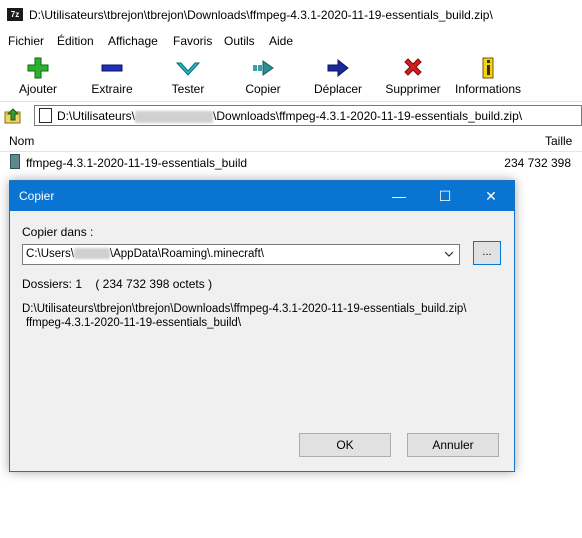 The width and height of the screenshot is (582, 538). What do you see at coordinates (117, 284) in the screenshot?
I see `folders-info: Dossiers: 1 ( 234 732 398 octets )` at bounding box center [117, 284].